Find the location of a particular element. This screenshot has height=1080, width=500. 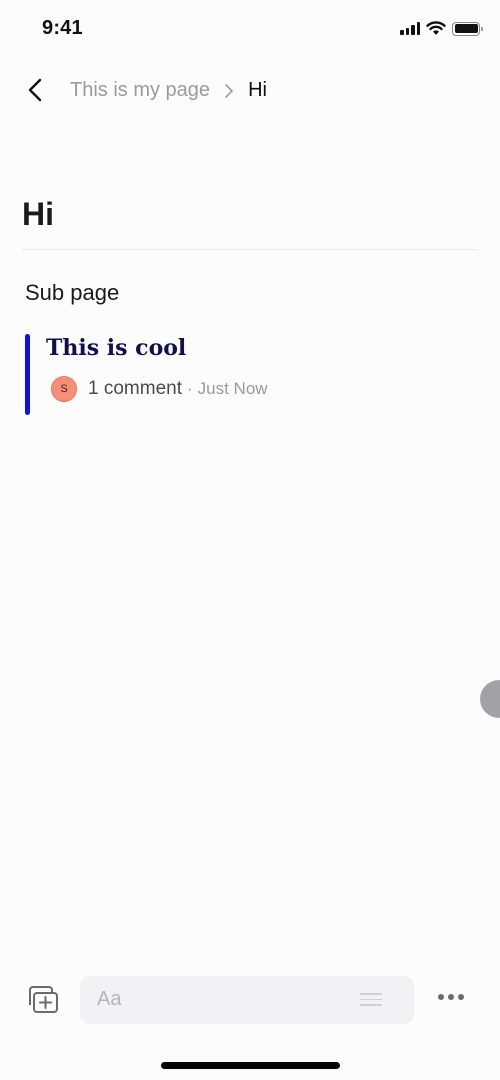

scroll-handle is located at coordinates (490, 699).